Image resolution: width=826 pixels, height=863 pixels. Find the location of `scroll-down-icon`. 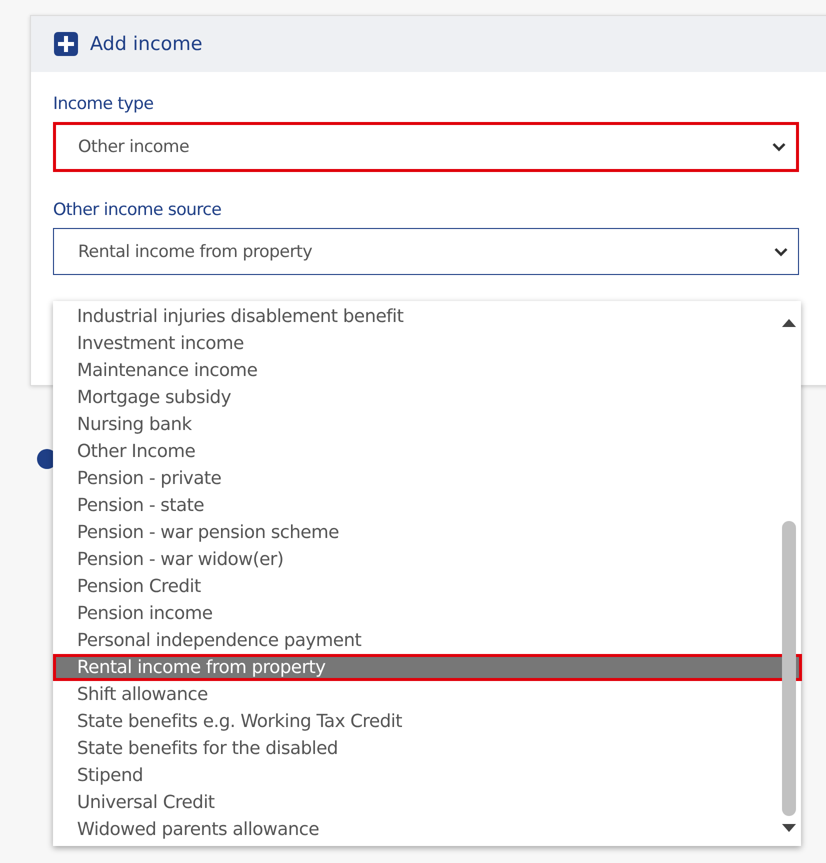

scroll-down-icon is located at coordinates (789, 828).